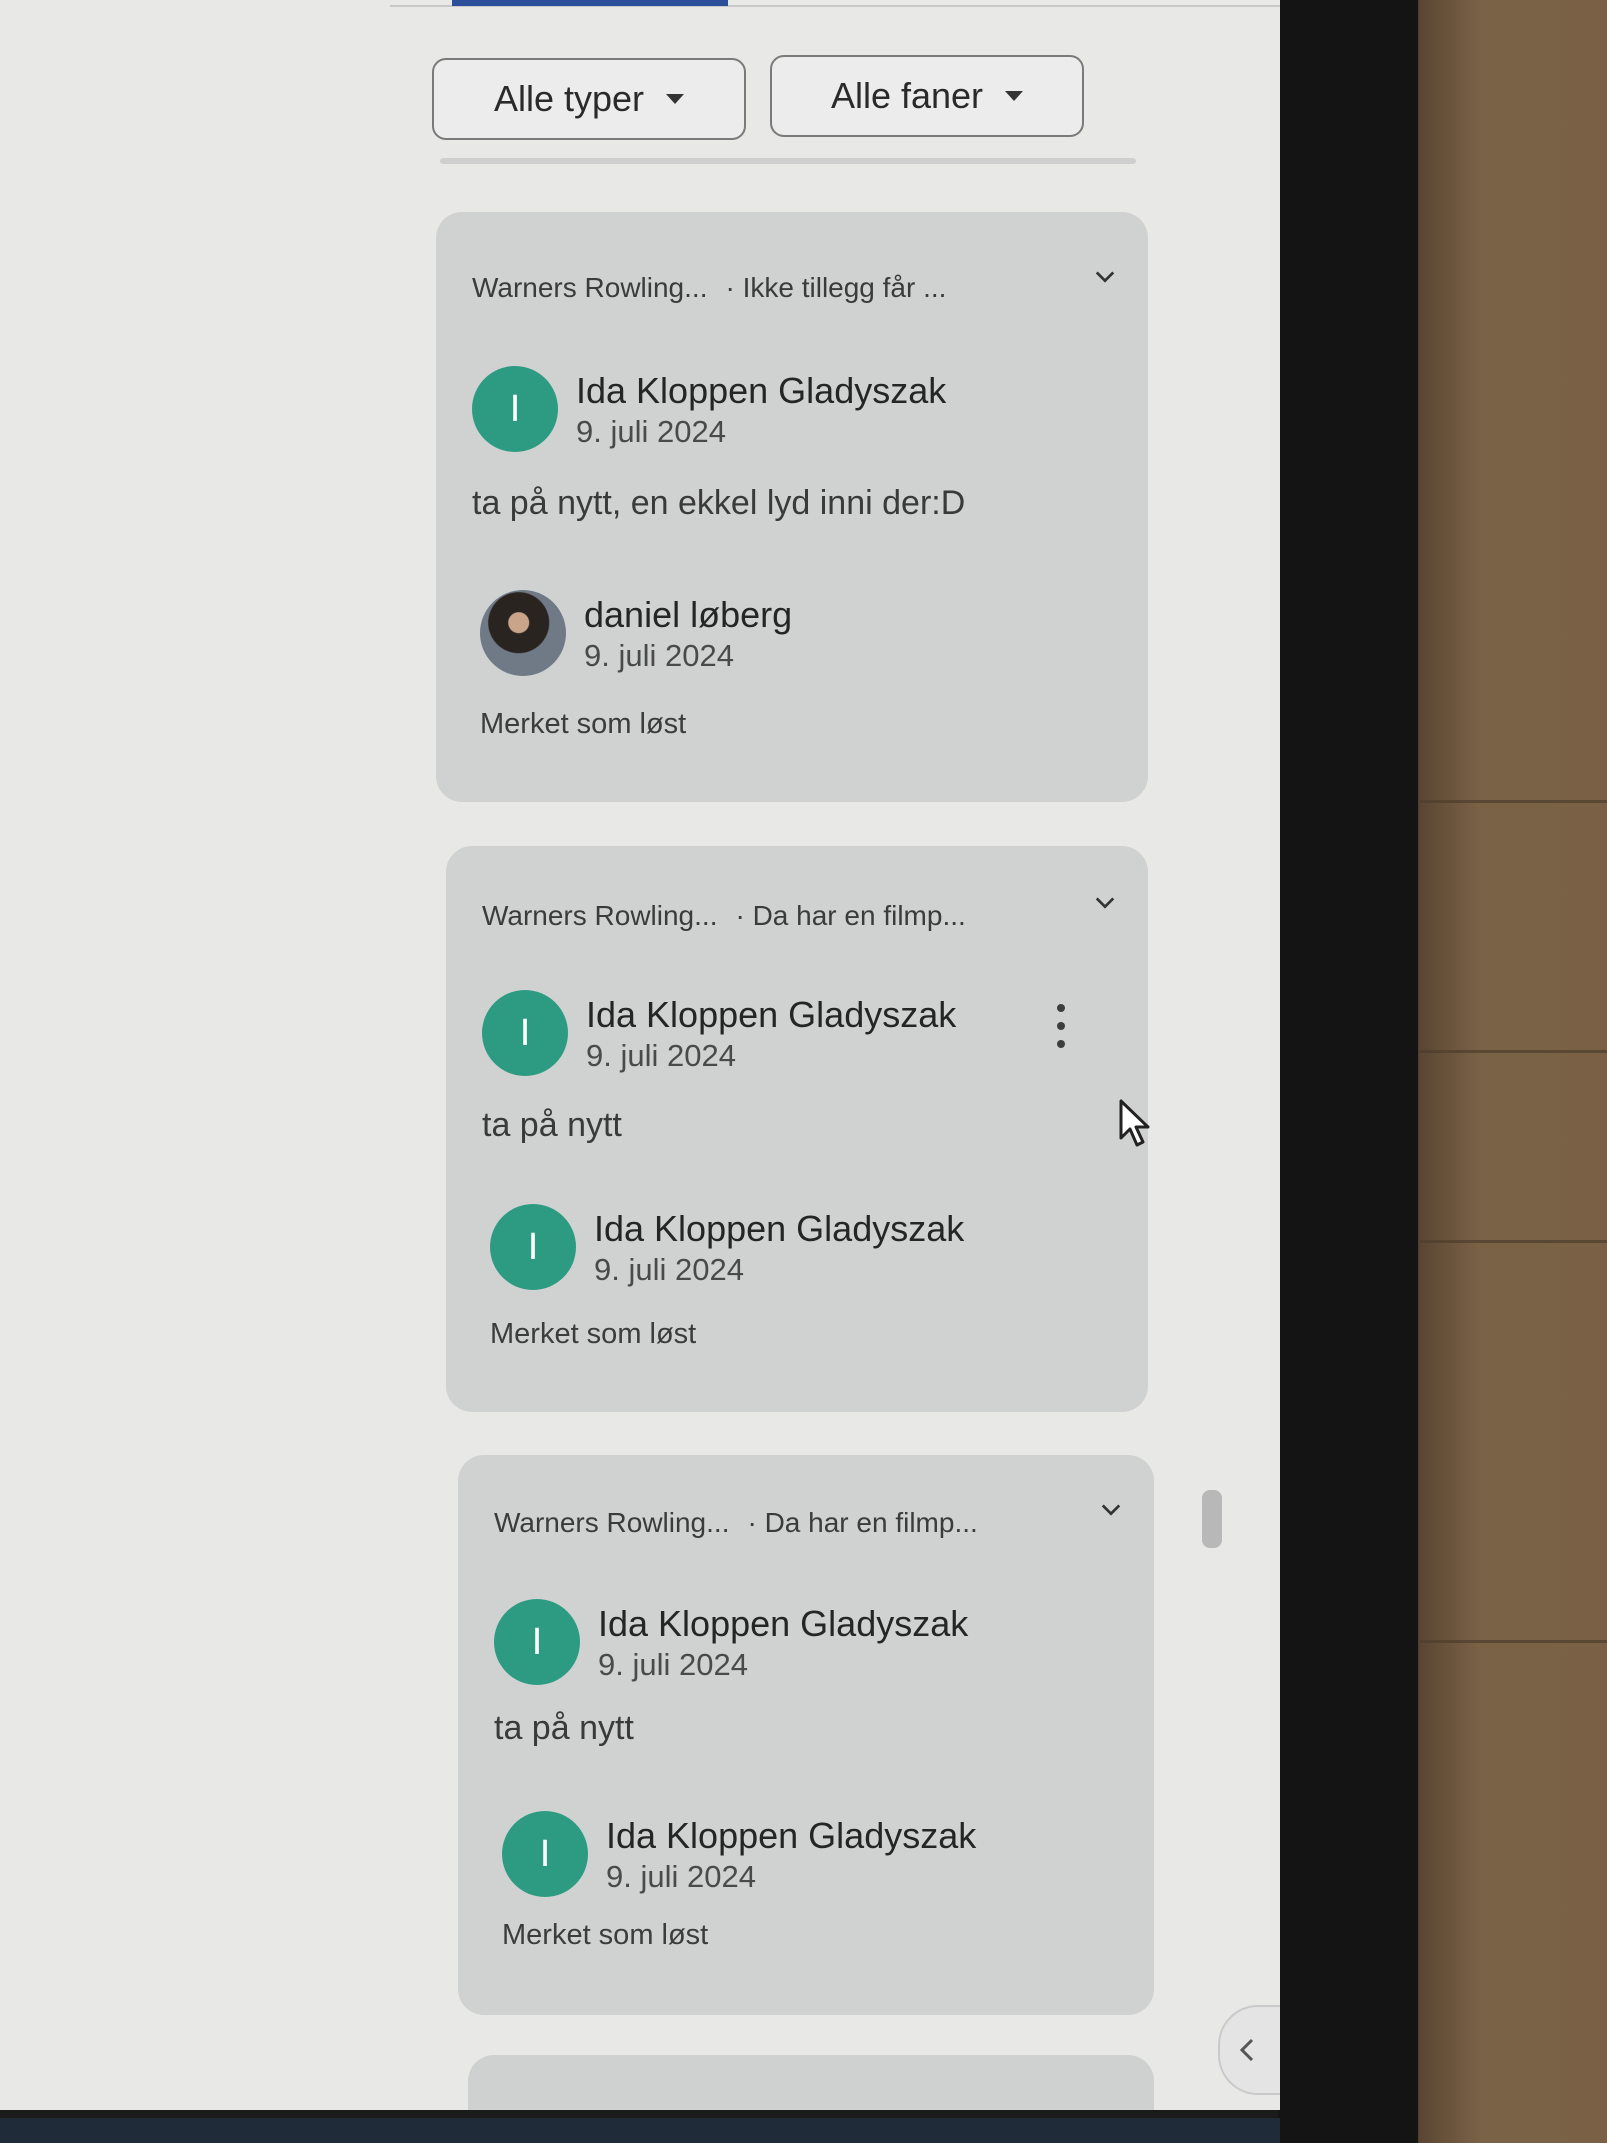  Describe the element at coordinates (640, 2130) in the screenshot. I see `taskbar` at that location.